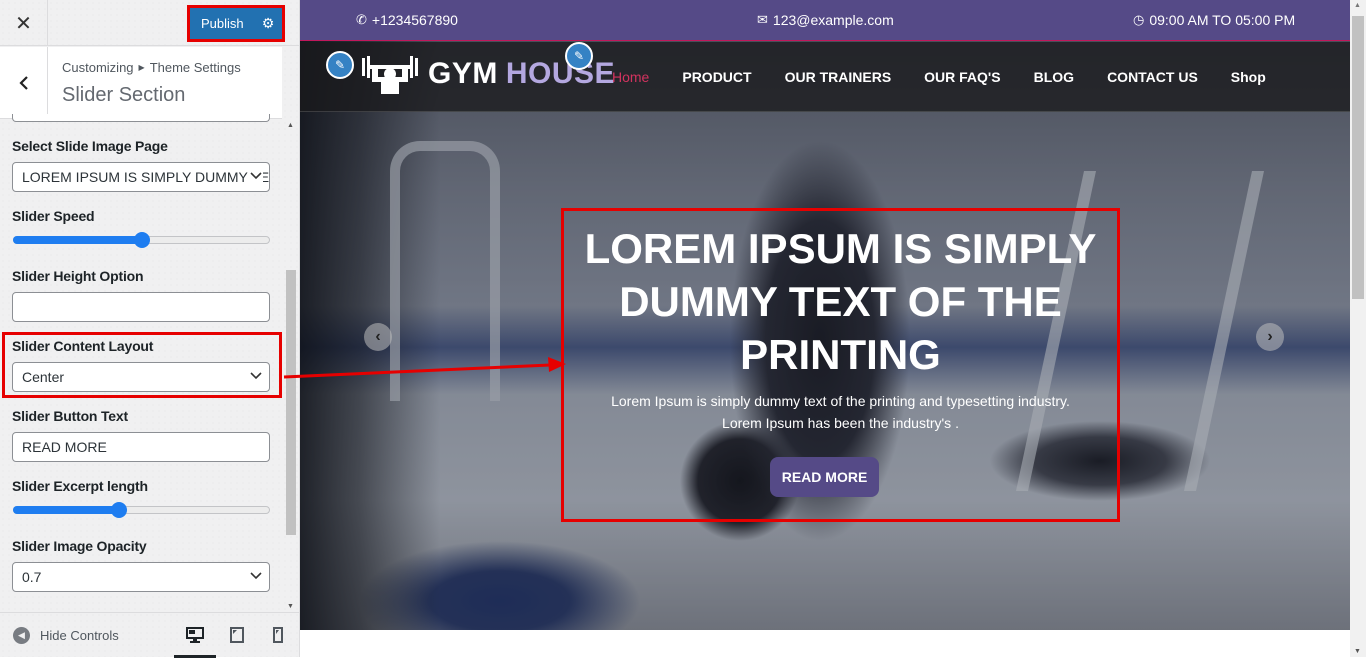 This screenshot has width=1366, height=658. I want to click on back-button, so click(24, 83).